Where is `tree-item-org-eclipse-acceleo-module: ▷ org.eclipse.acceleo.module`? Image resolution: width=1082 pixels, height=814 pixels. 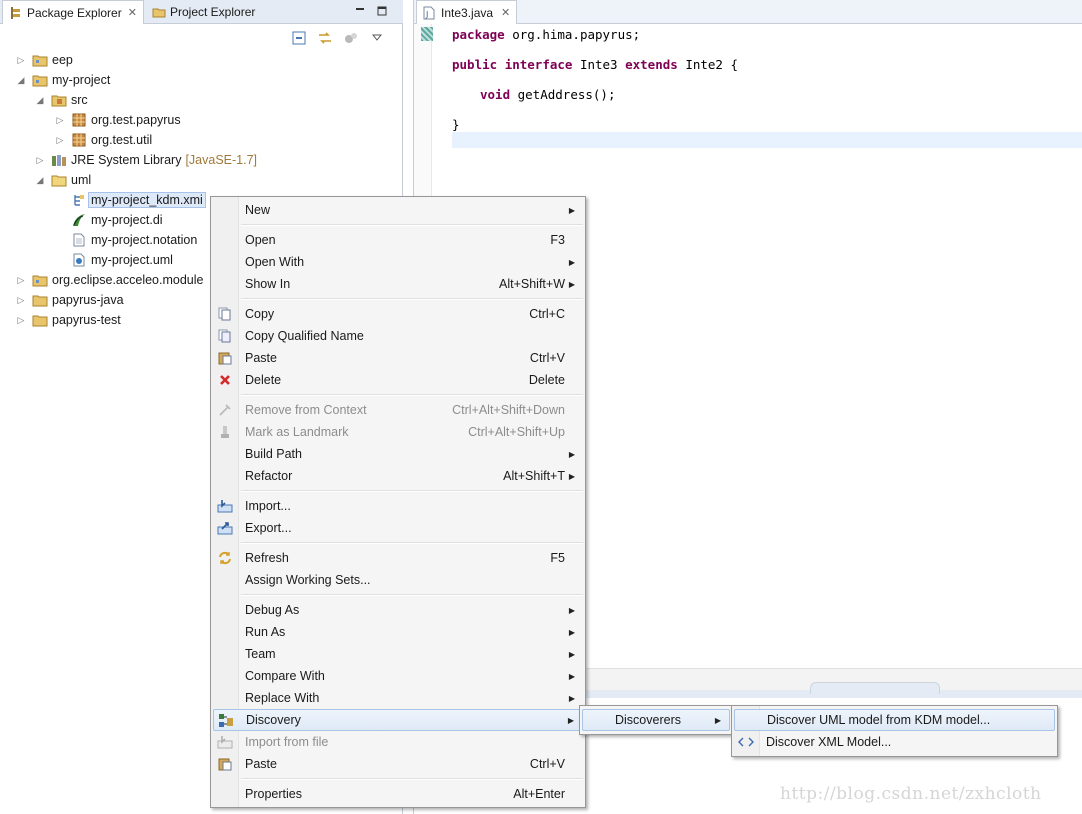
tree-item-org-eclipse-acceleo-module: ▷ org.eclipse.acceleo.module is located at coordinates (110, 280).